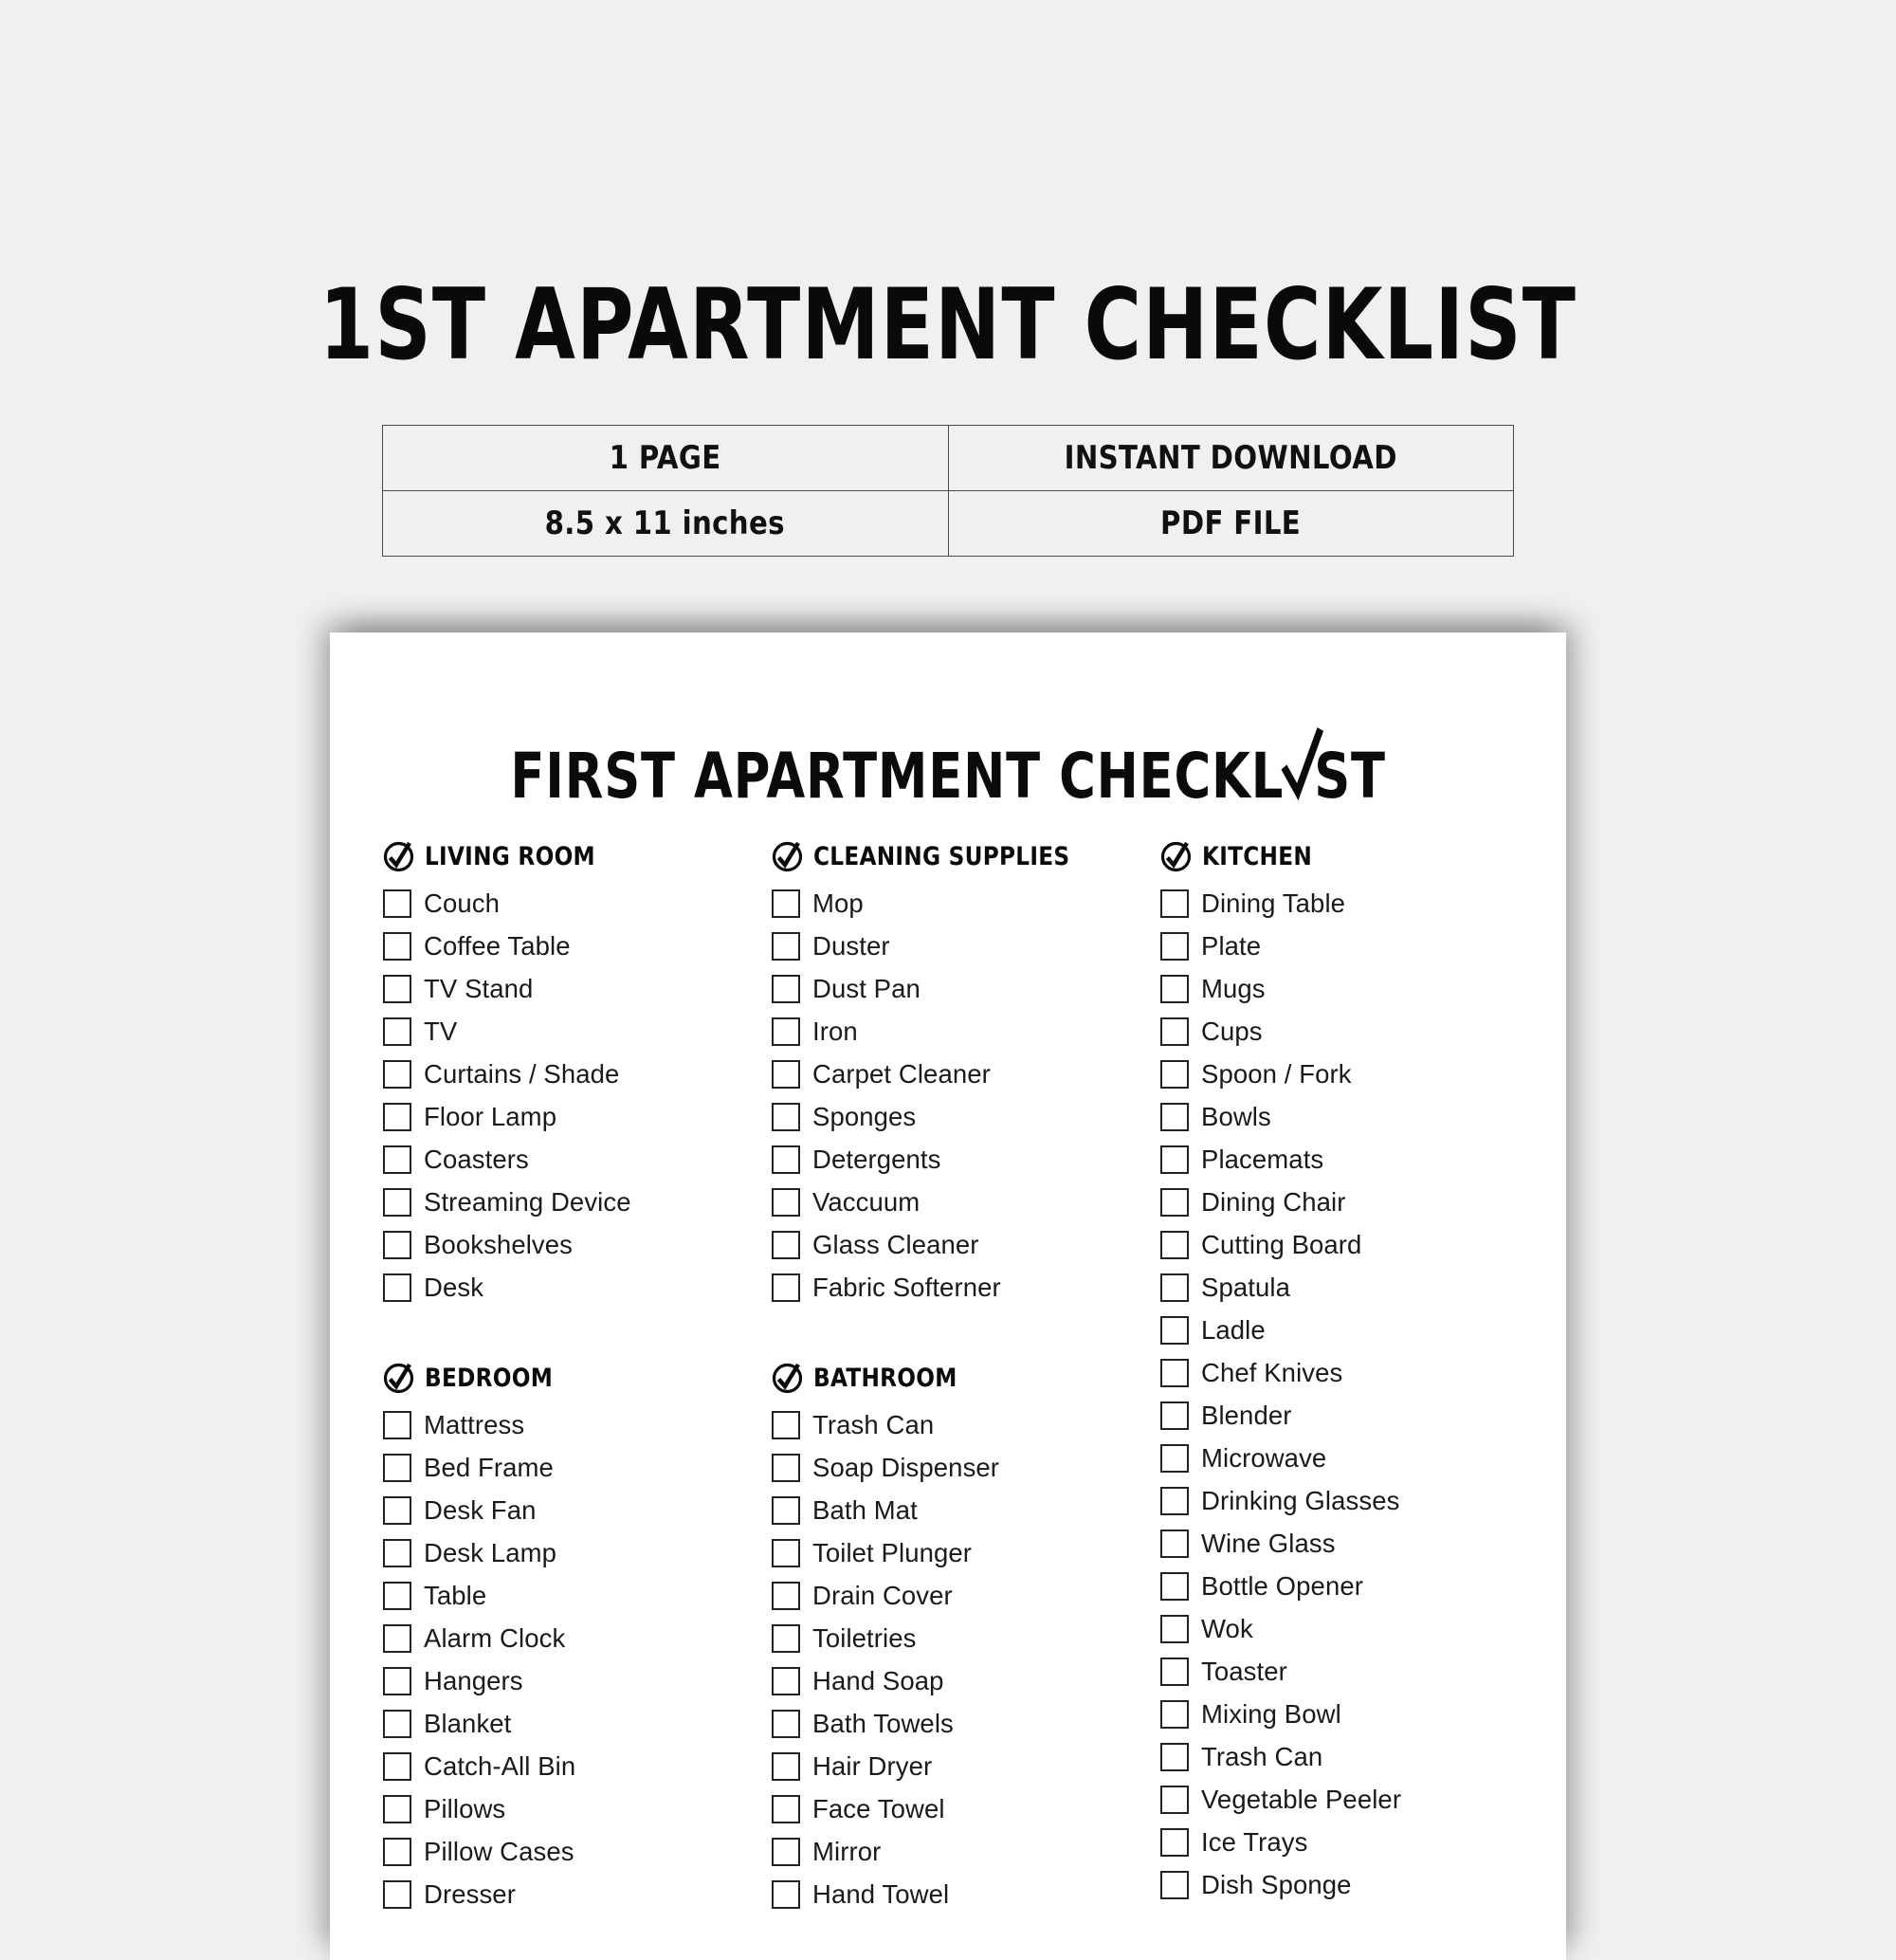 This screenshot has height=1960, width=1896. I want to click on checklist-item: Sponges, so click(961, 1116).